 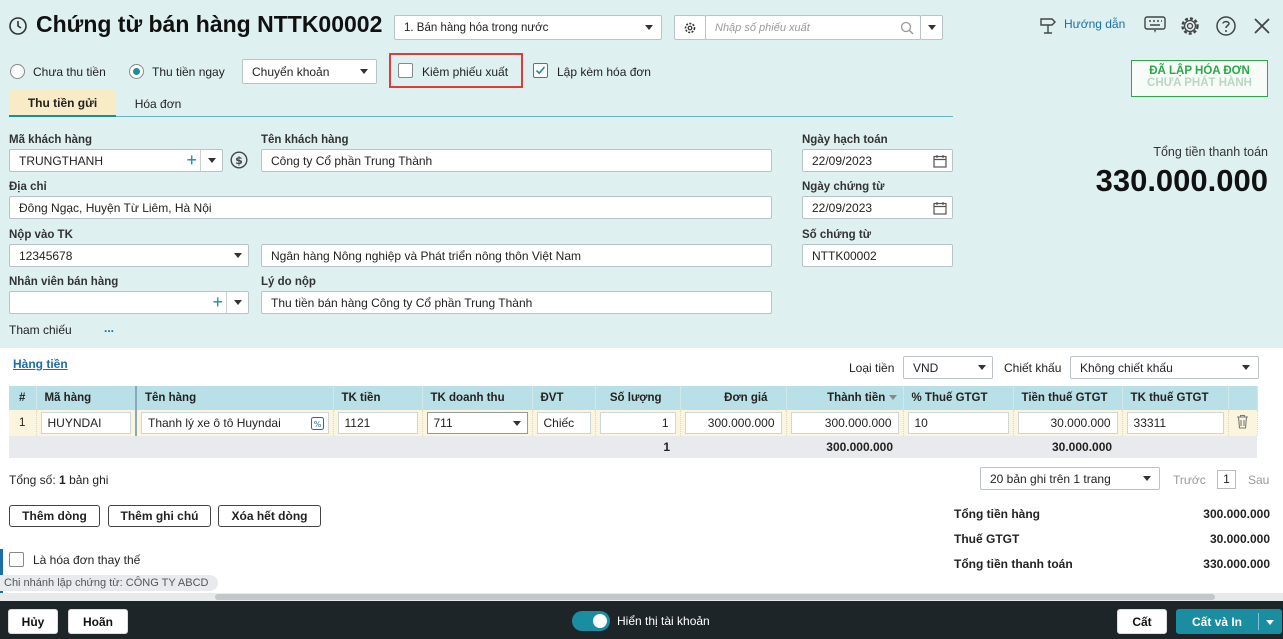 What do you see at coordinates (1190, 26) in the screenshot?
I see `settings-gear-icon` at bounding box center [1190, 26].